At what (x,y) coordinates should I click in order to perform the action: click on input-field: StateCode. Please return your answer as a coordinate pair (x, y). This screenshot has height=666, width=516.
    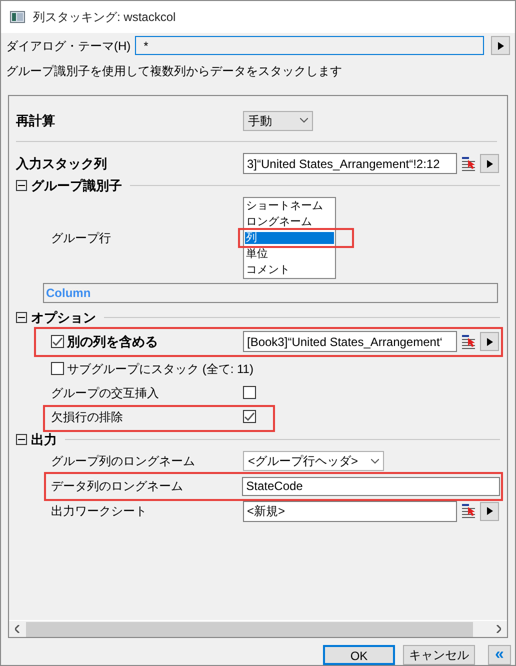
    Looking at the image, I should click on (371, 486).